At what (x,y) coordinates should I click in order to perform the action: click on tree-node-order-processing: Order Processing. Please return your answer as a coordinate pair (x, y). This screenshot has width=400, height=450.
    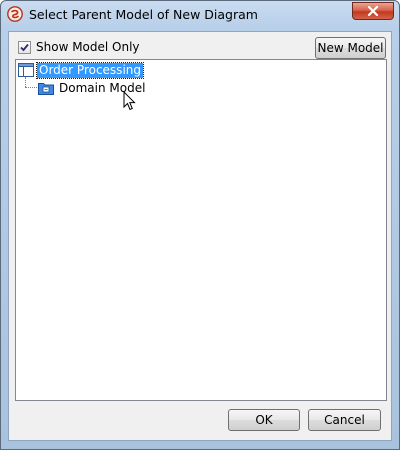
    Looking at the image, I should click on (81, 70).